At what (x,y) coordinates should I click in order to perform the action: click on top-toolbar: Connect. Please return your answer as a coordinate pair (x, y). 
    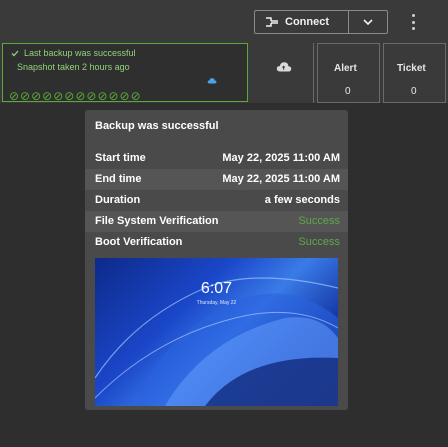
    Looking at the image, I should click on (224, 21).